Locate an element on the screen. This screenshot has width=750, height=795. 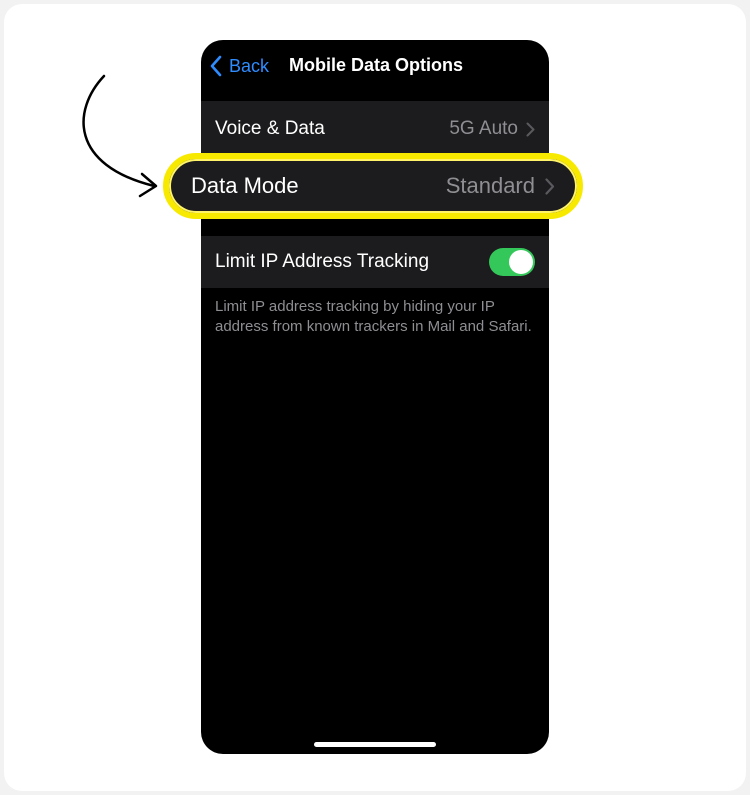
back-label: Back is located at coordinates (249, 65).